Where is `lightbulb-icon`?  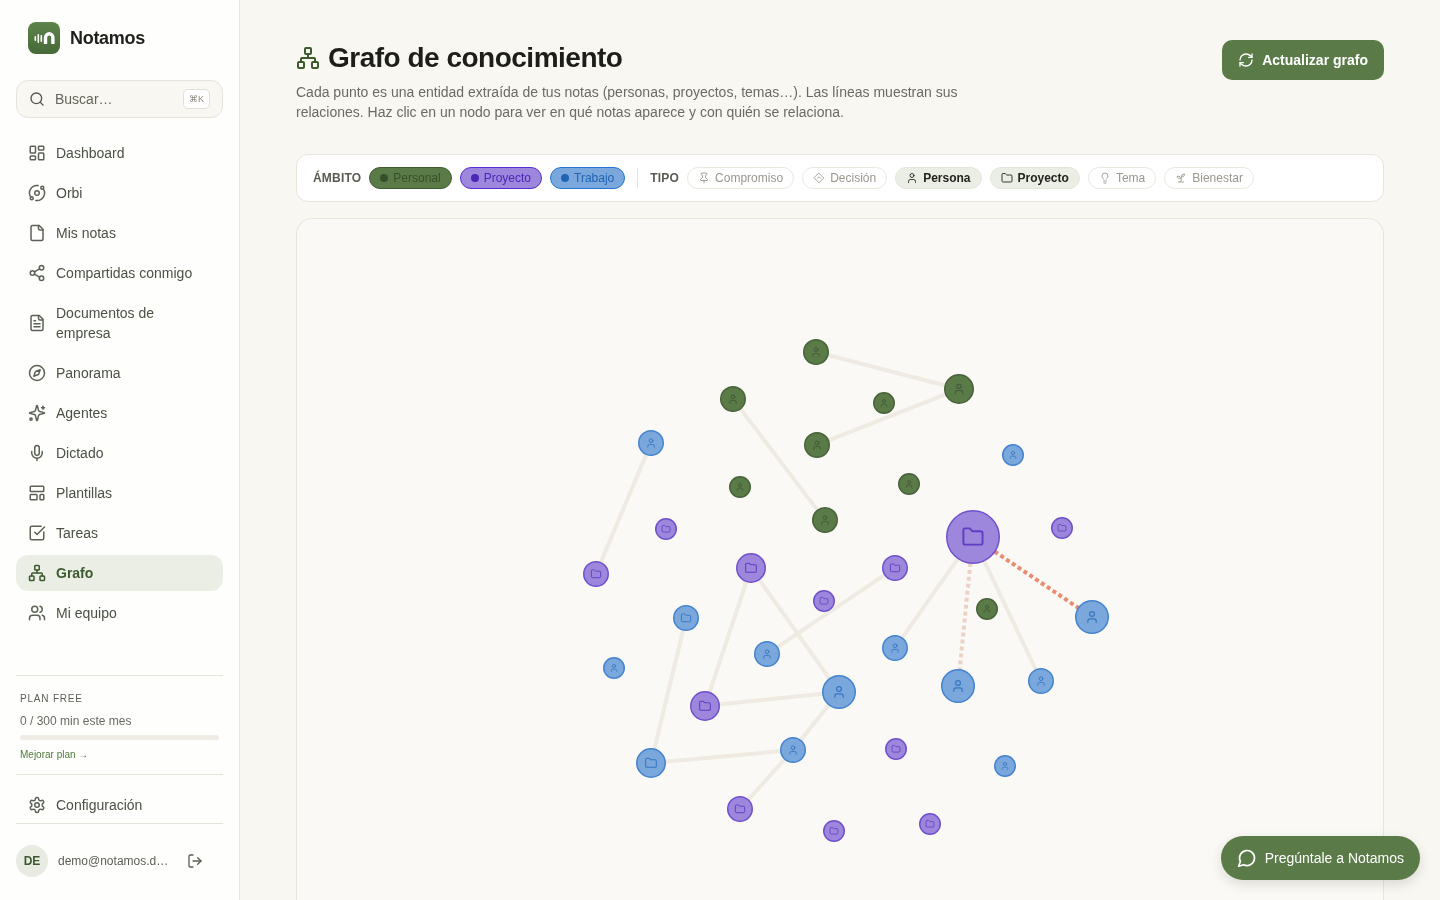
lightbulb-icon is located at coordinates (1104, 178).